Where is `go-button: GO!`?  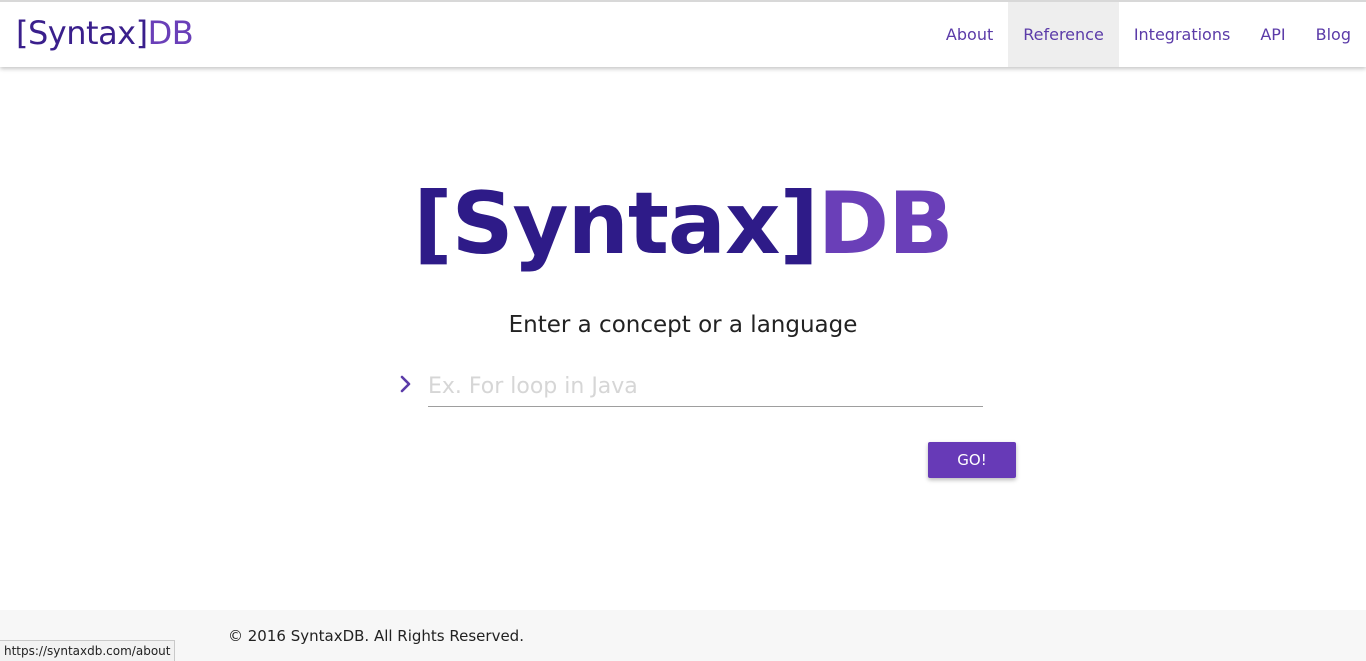
go-button: GO! is located at coordinates (972, 460).